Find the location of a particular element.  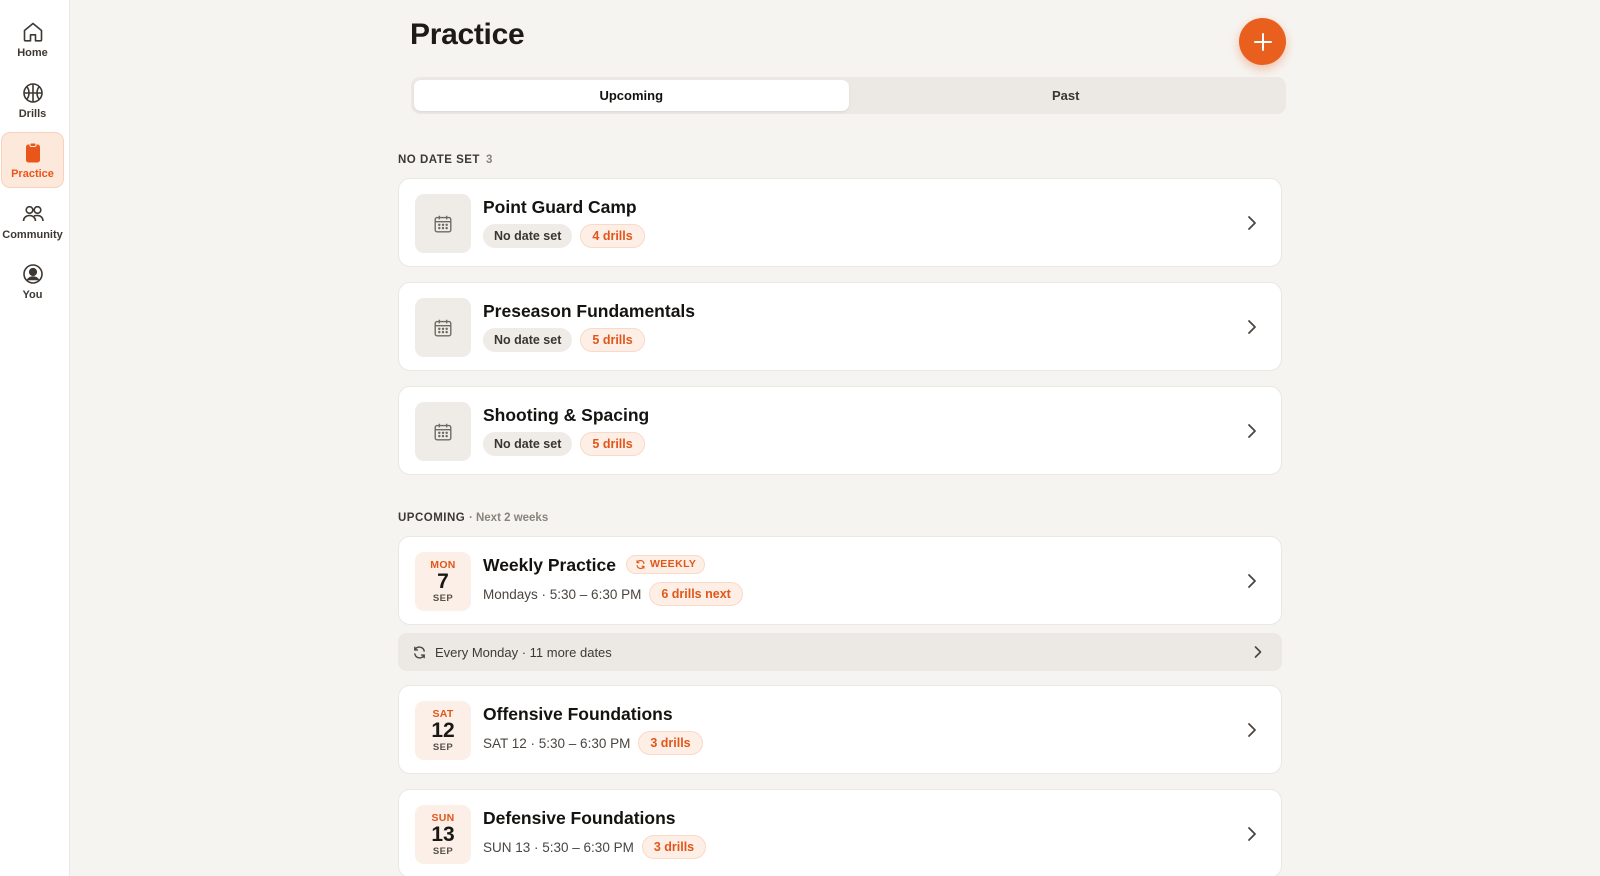

recurring-badge: WEEKLY is located at coordinates (665, 564).